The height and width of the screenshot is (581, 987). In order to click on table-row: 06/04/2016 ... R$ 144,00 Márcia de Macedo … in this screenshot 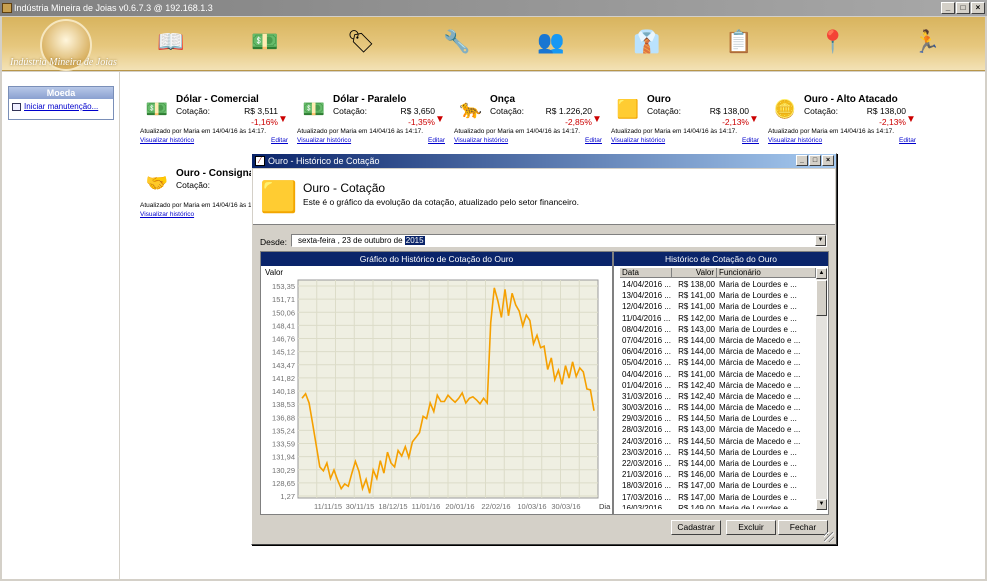, I will do `click(718, 351)`.